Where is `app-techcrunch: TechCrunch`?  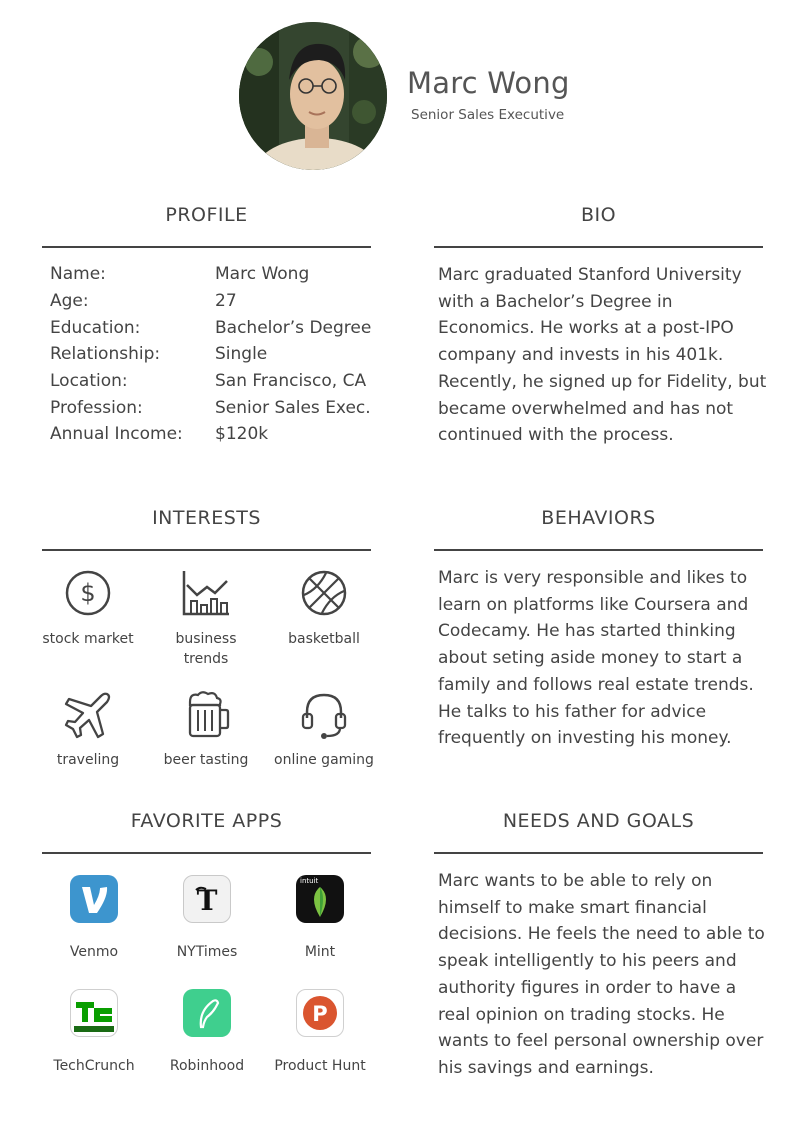
app-techcrunch: TechCrunch is located at coordinates (94, 1031).